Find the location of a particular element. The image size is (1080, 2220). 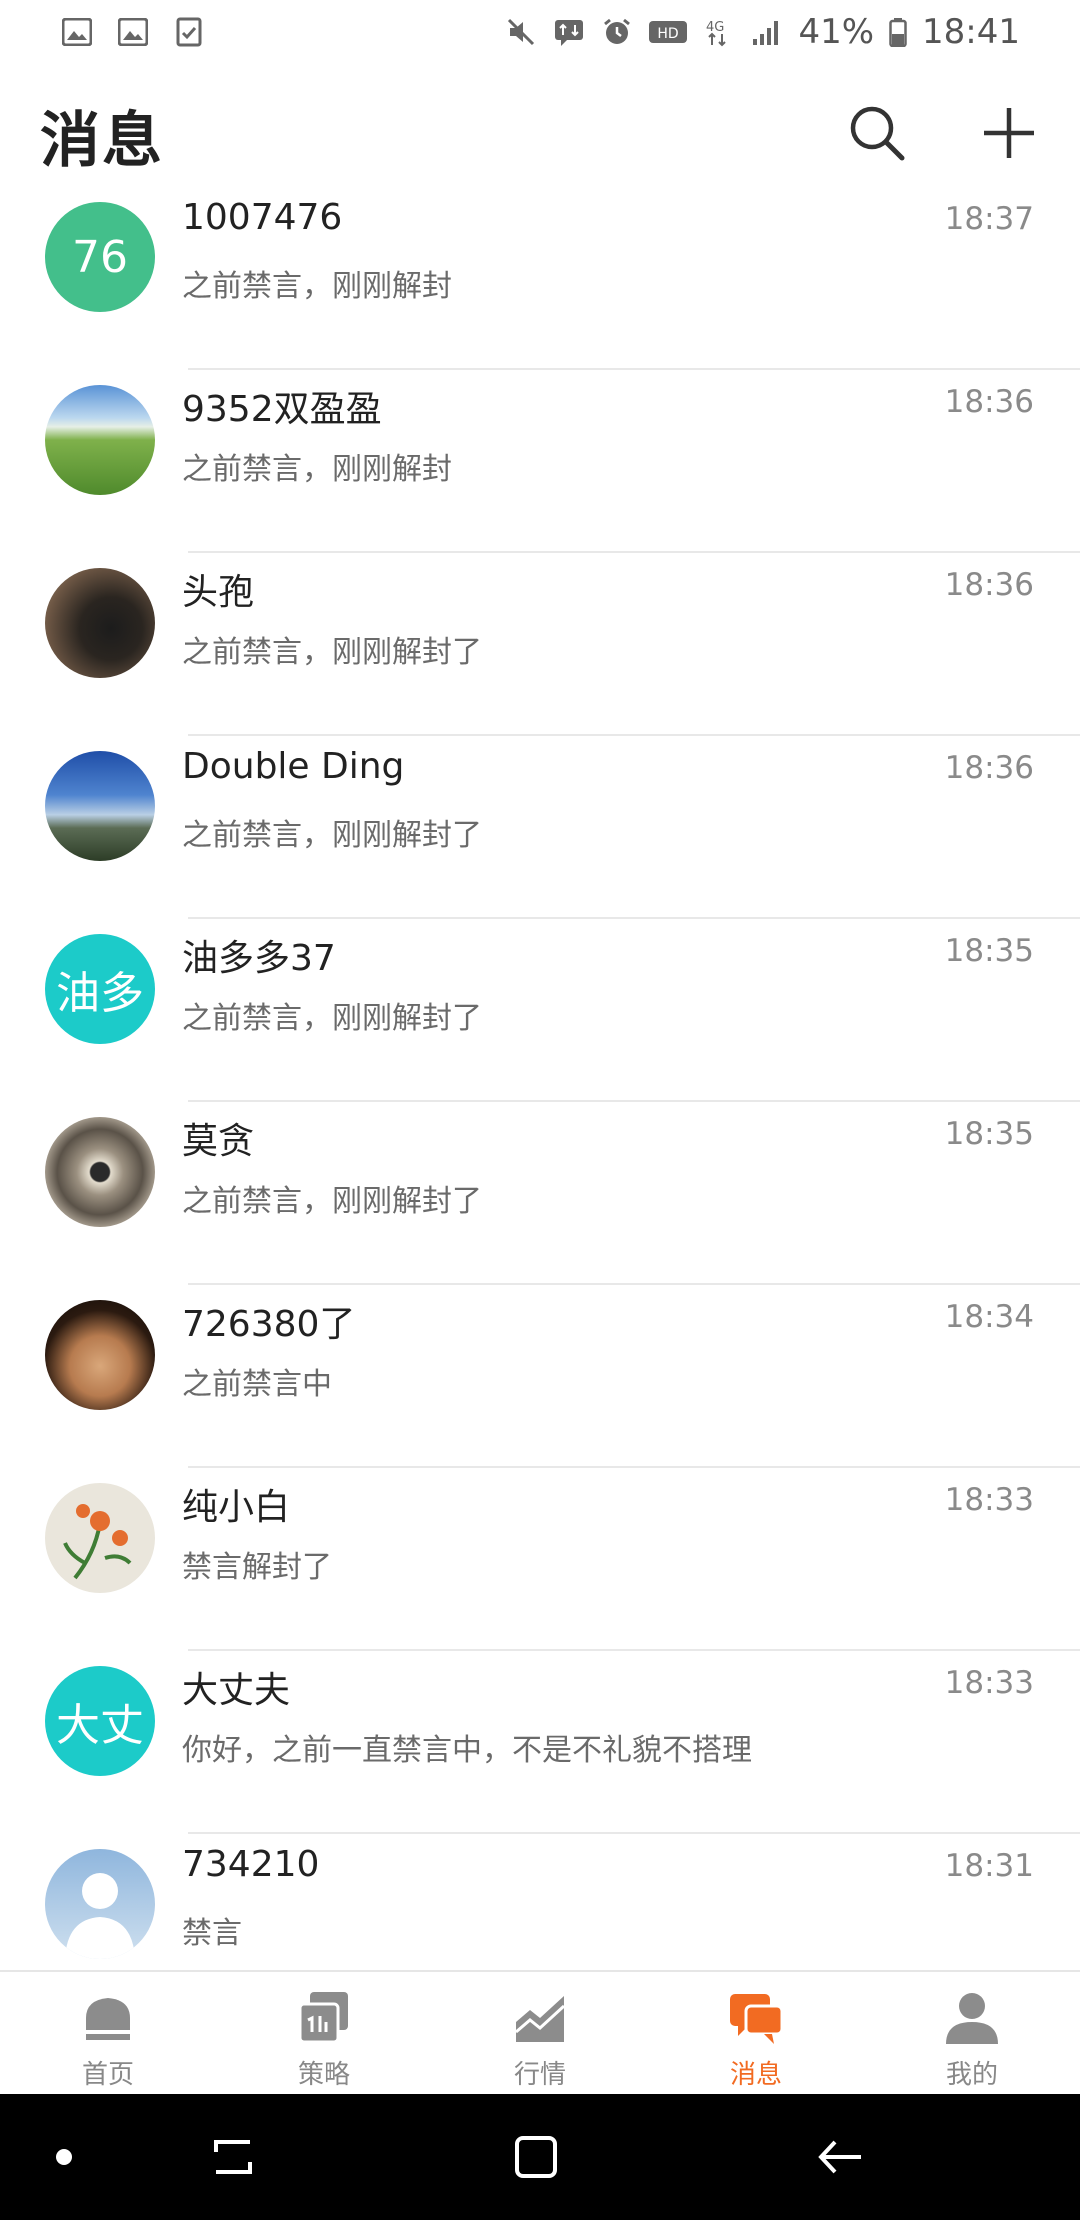

battery-percent: 41% is located at coordinates (836, 32).